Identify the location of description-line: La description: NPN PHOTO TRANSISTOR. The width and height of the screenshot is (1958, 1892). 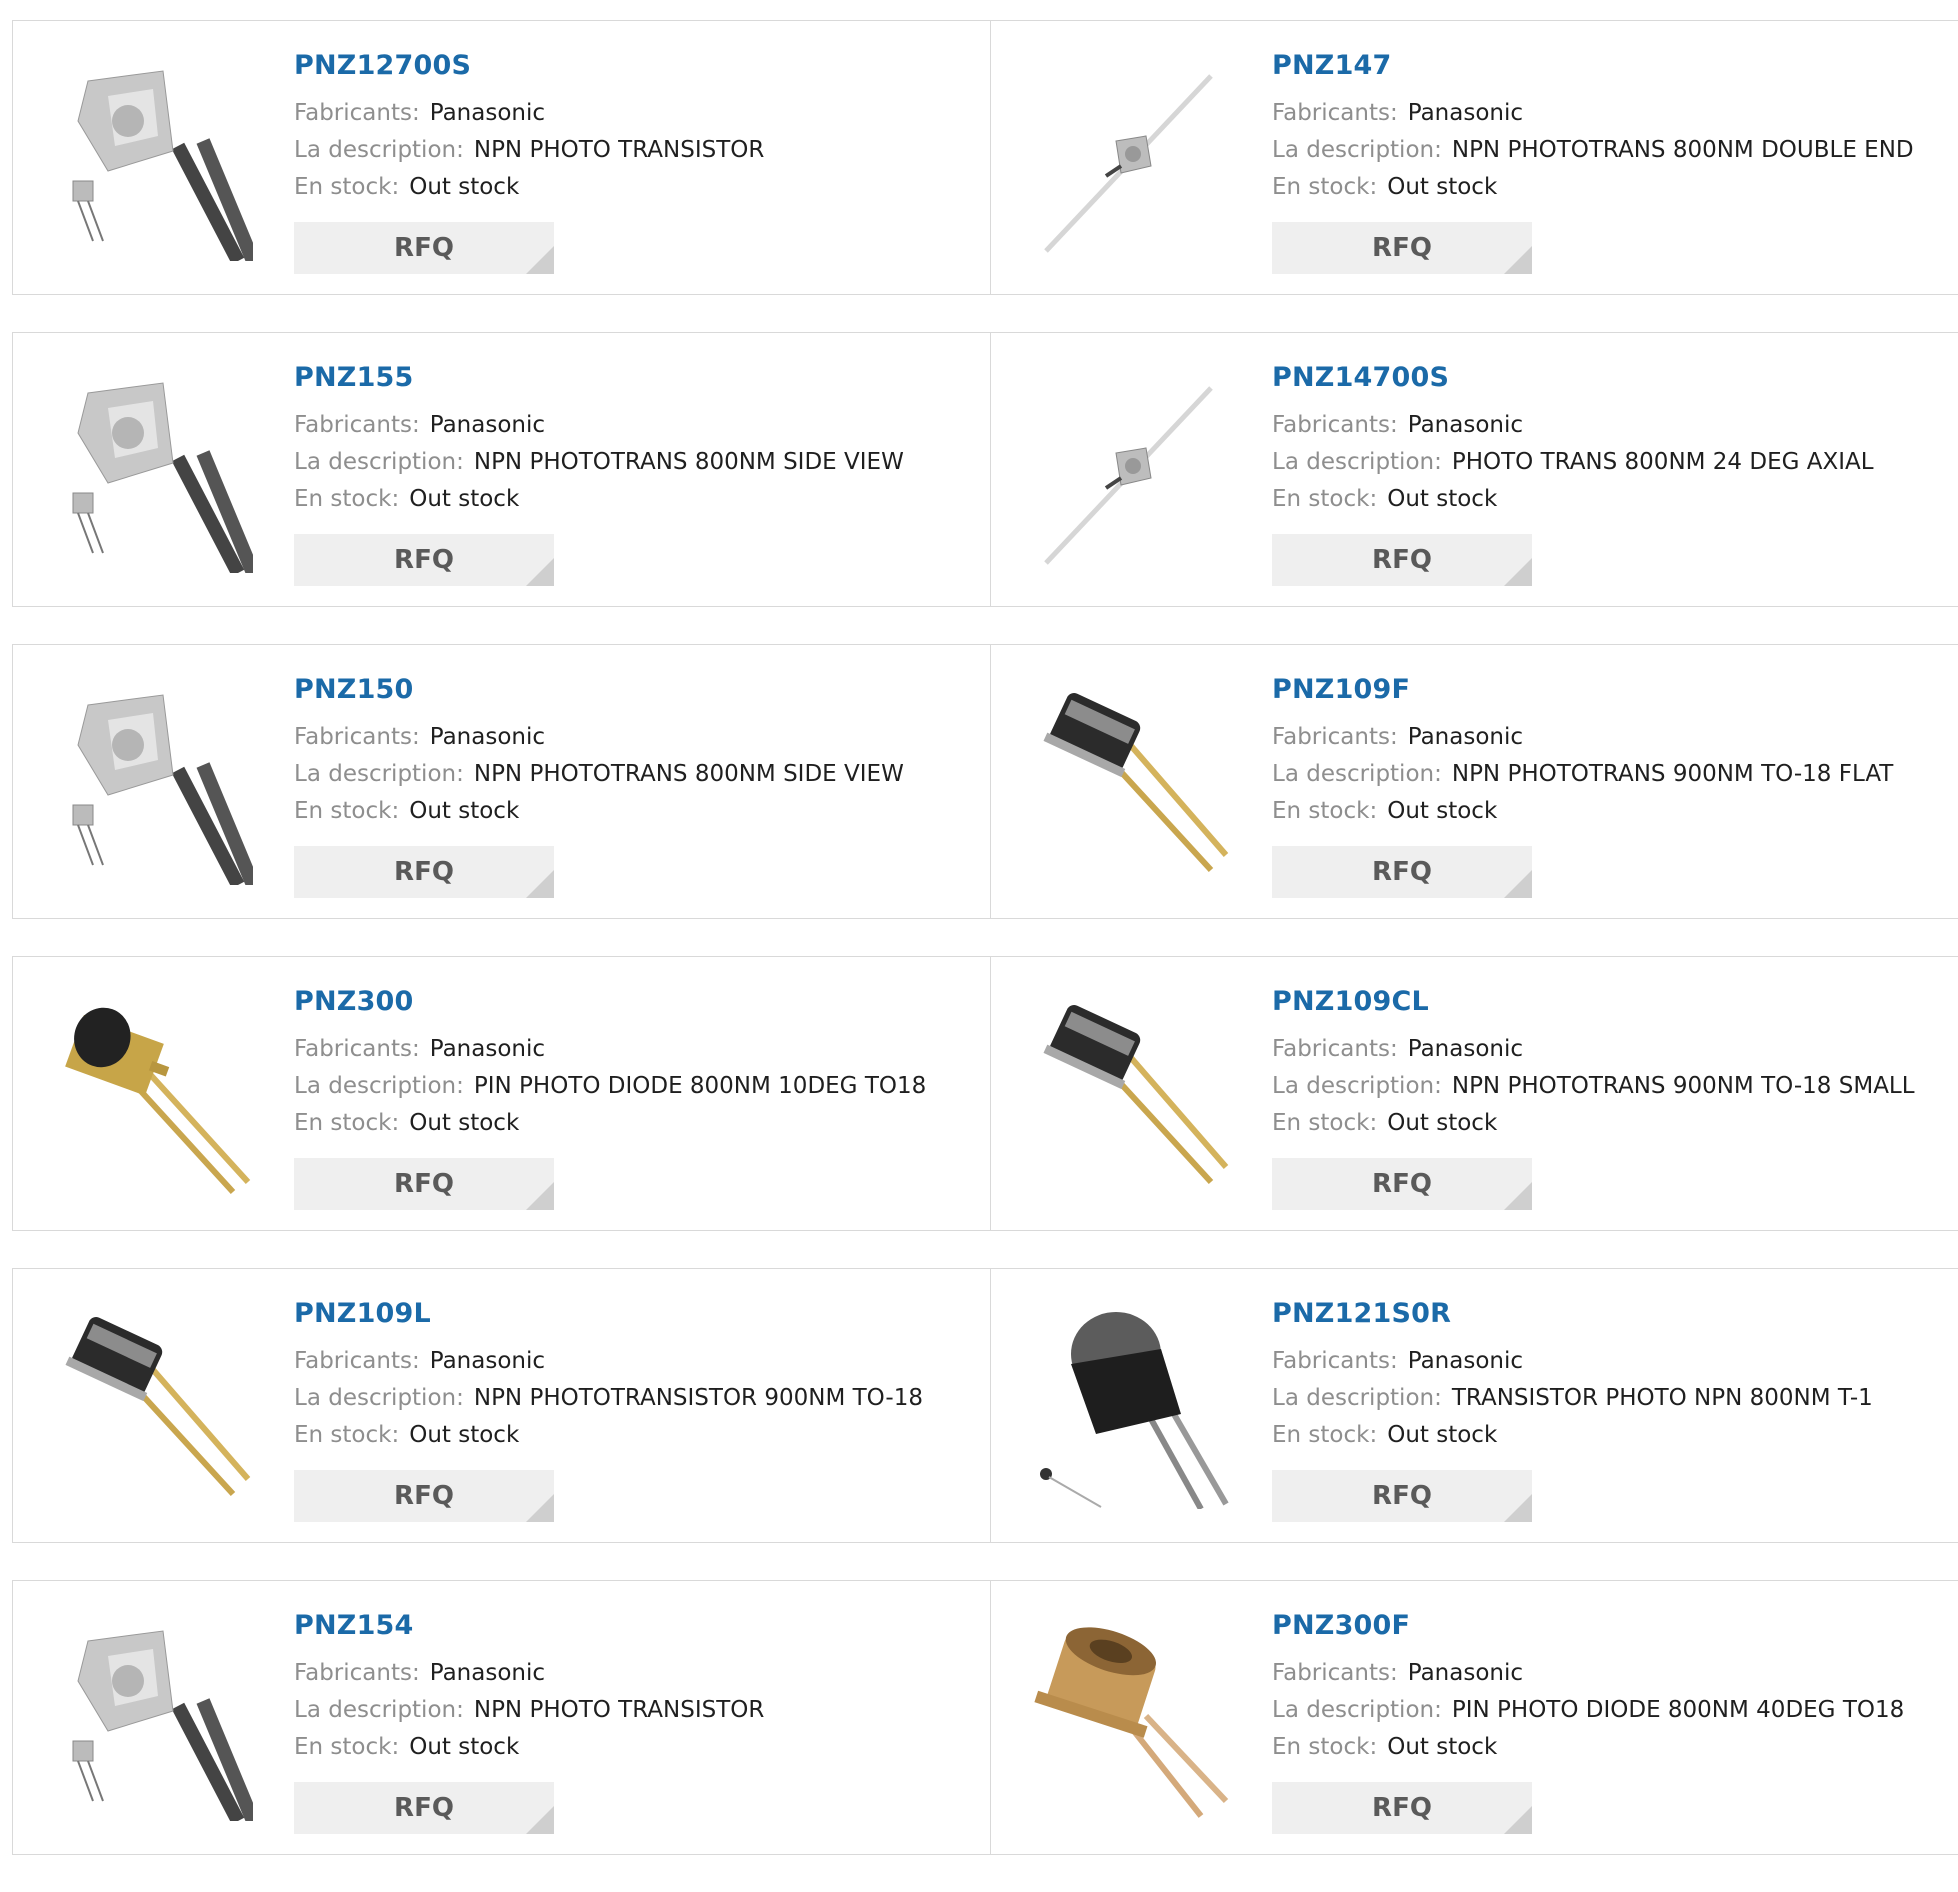
(632, 1710).